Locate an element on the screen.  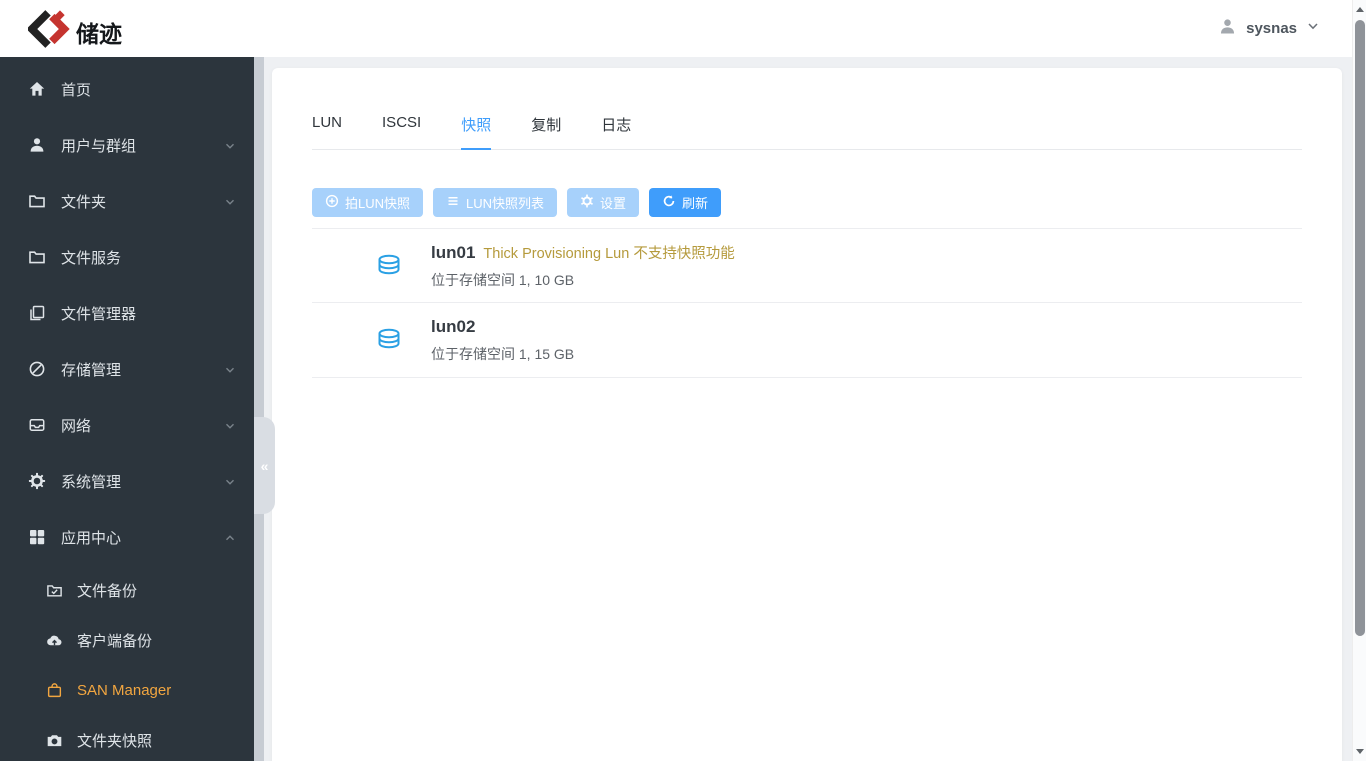
username-label: sysnas is located at coordinates (1271, 28).